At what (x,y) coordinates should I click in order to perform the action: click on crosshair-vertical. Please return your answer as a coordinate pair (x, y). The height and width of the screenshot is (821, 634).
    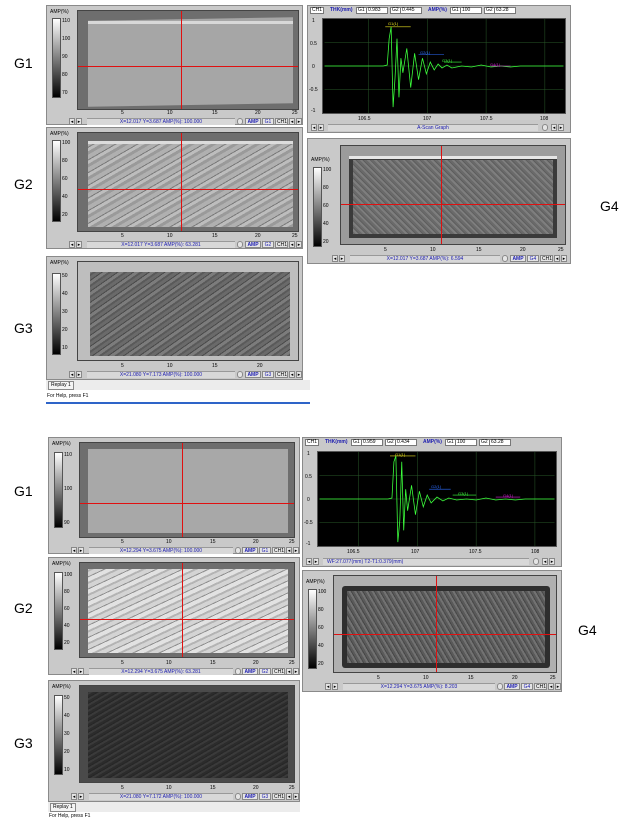
    Looking at the image, I should click on (181, 182).